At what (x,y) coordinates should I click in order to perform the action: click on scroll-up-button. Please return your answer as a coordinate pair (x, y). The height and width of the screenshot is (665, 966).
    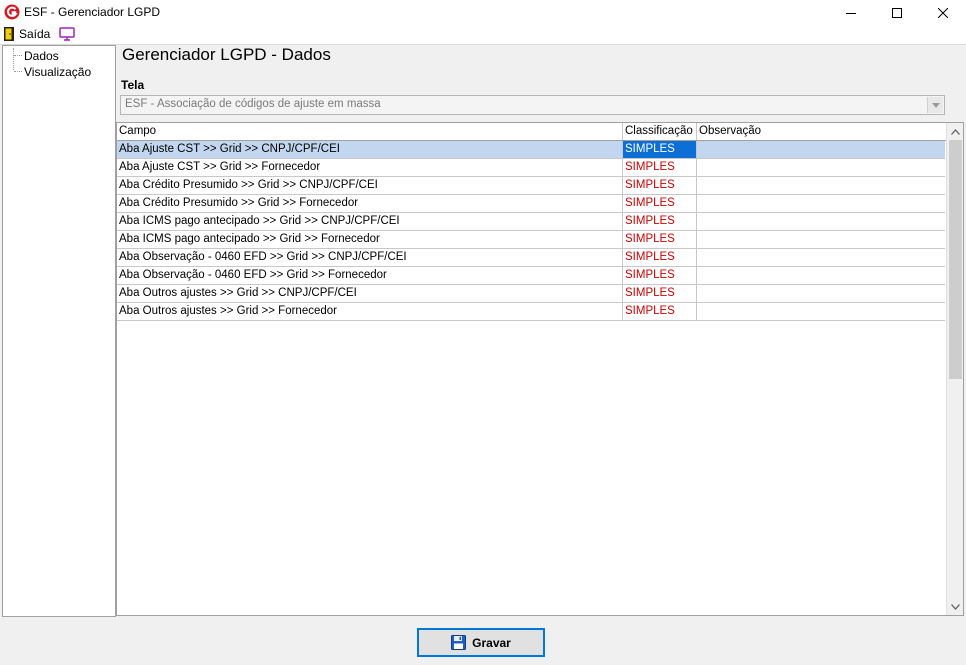
    Looking at the image, I should click on (955, 131).